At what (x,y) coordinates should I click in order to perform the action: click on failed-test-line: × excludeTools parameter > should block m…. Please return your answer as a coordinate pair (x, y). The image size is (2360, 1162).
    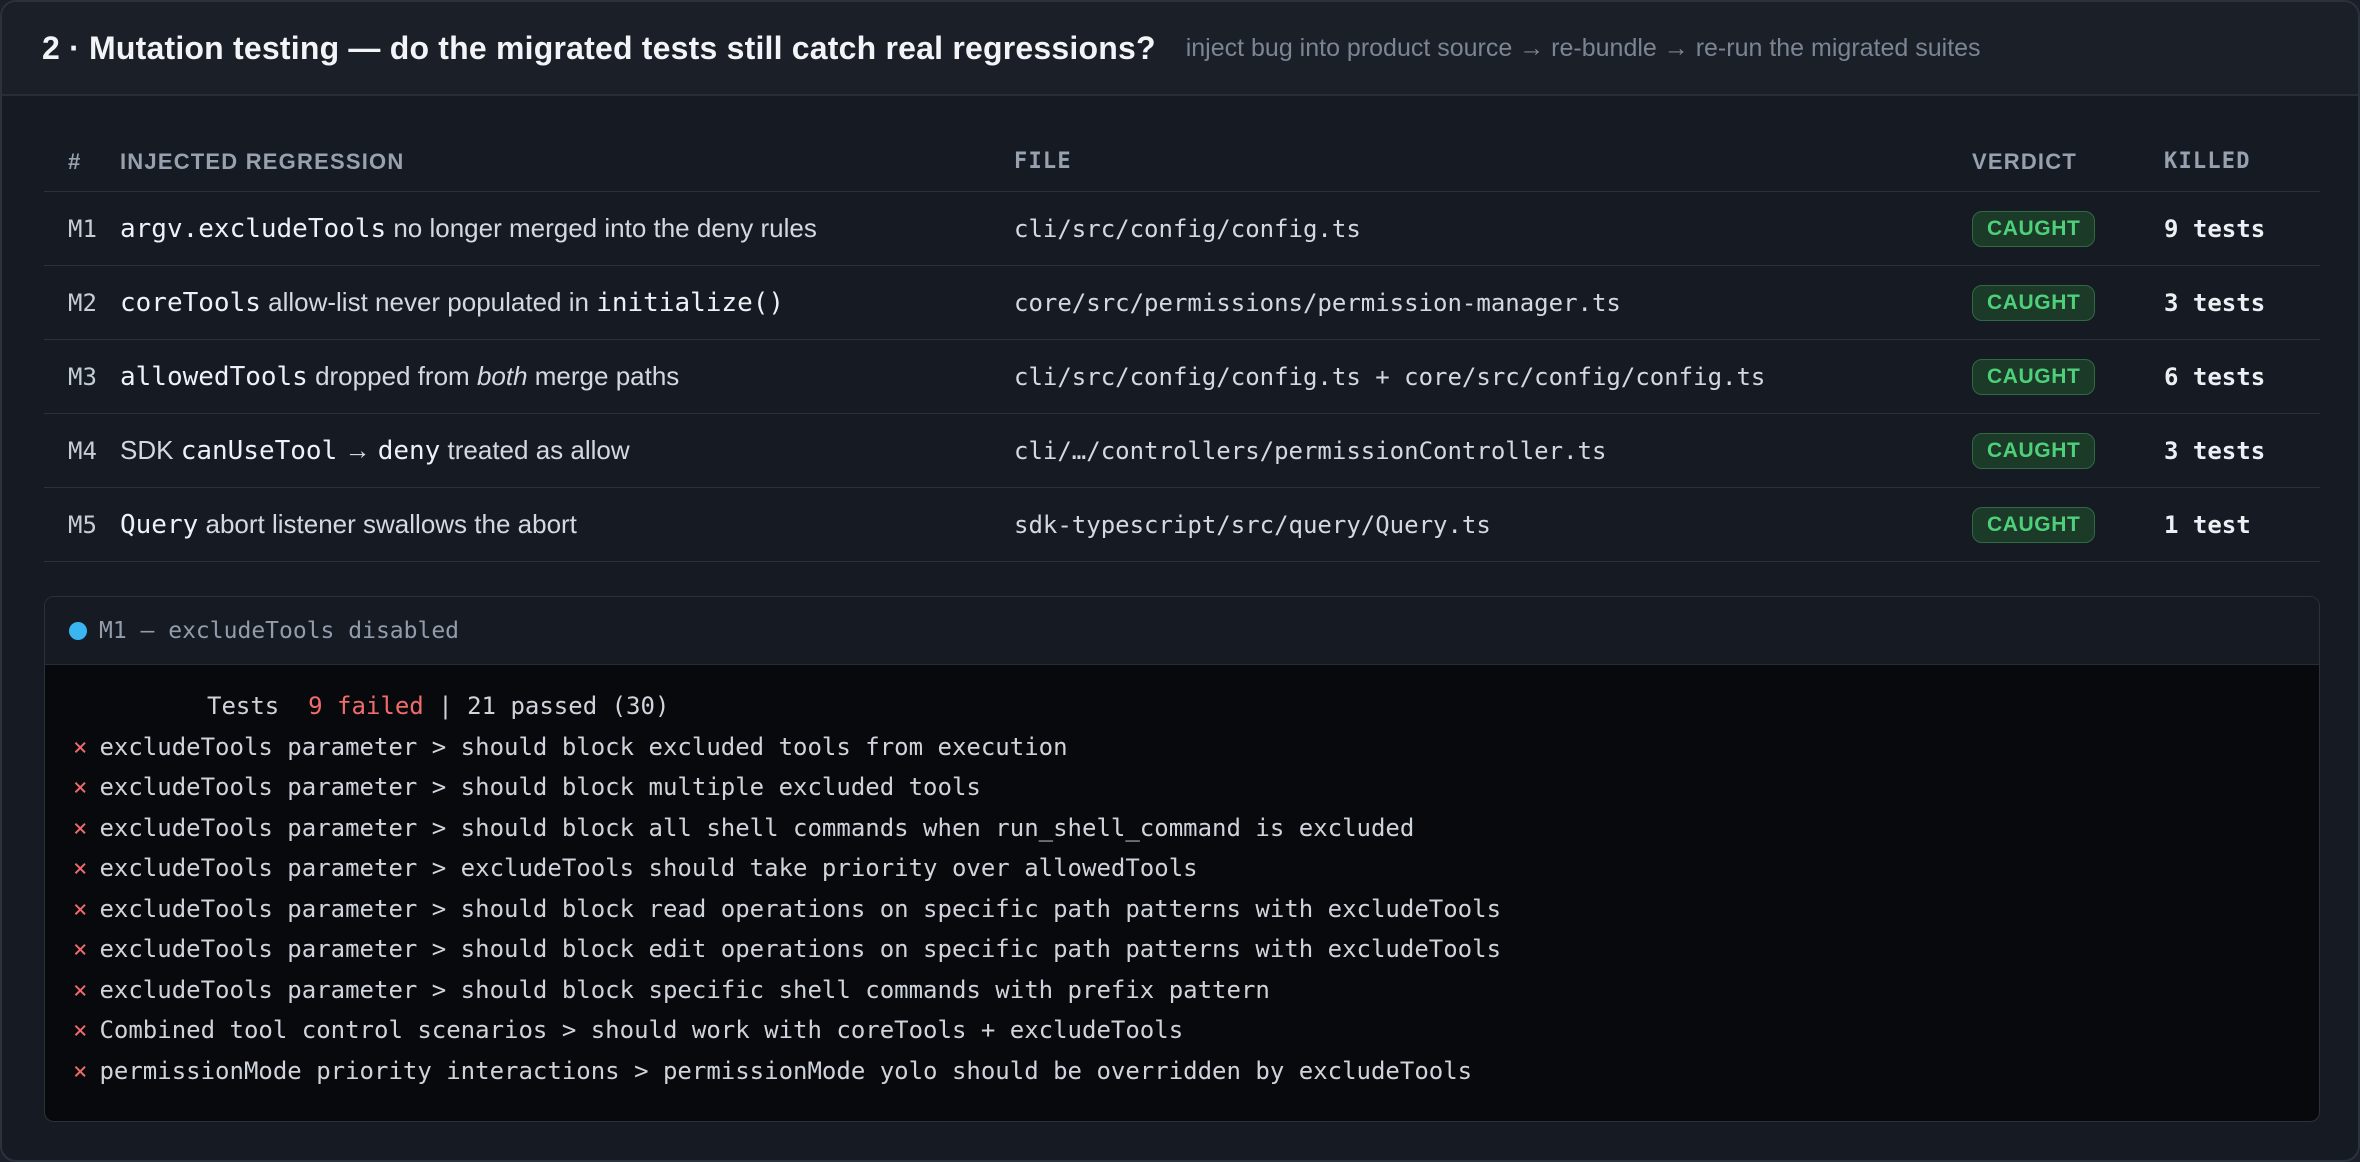
    Looking at the image, I should click on (1196, 792).